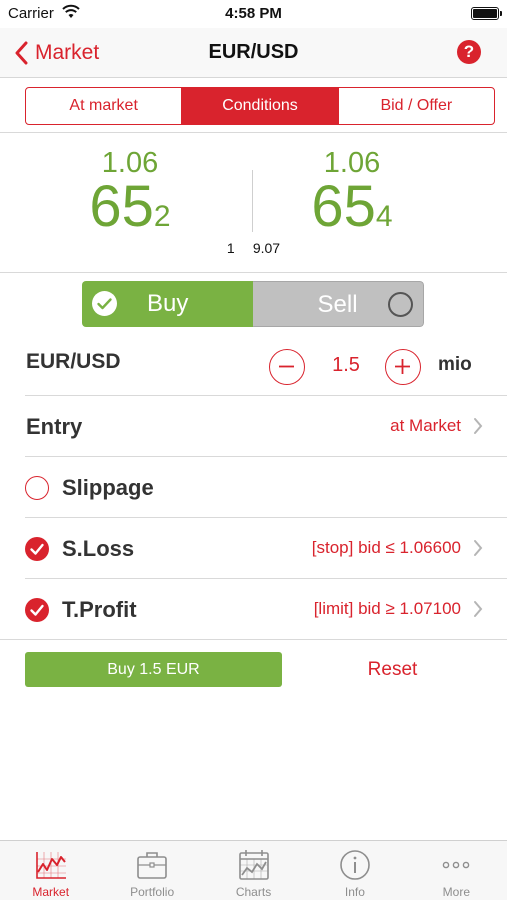 The width and height of the screenshot is (507, 900). What do you see at coordinates (67, 52) in the screenshot?
I see `back-button-label: Market` at bounding box center [67, 52].